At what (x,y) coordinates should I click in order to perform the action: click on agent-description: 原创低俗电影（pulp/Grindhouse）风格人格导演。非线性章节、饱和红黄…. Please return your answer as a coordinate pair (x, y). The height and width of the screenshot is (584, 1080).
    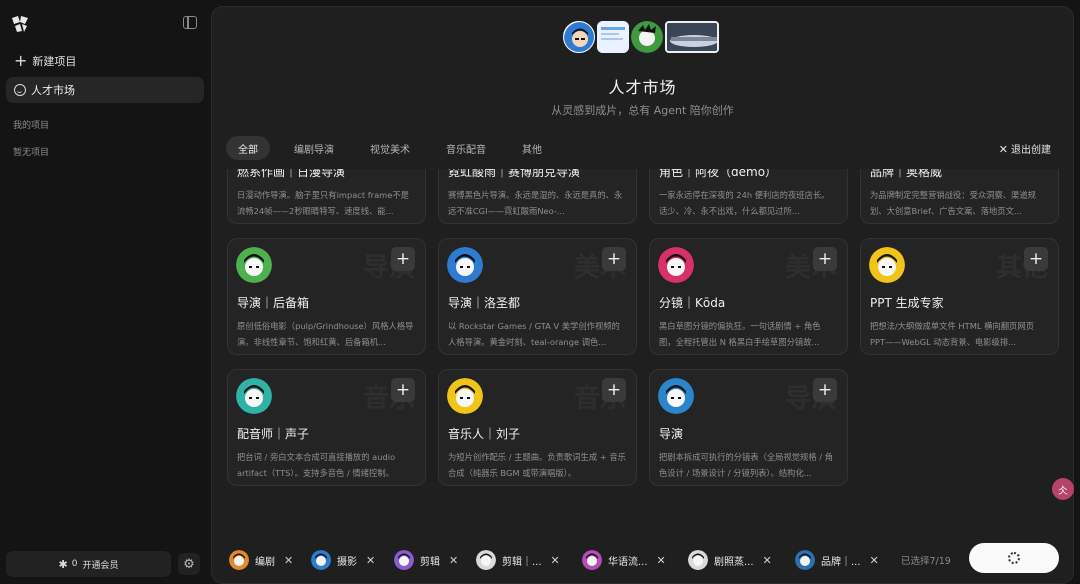
    Looking at the image, I should click on (325, 334).